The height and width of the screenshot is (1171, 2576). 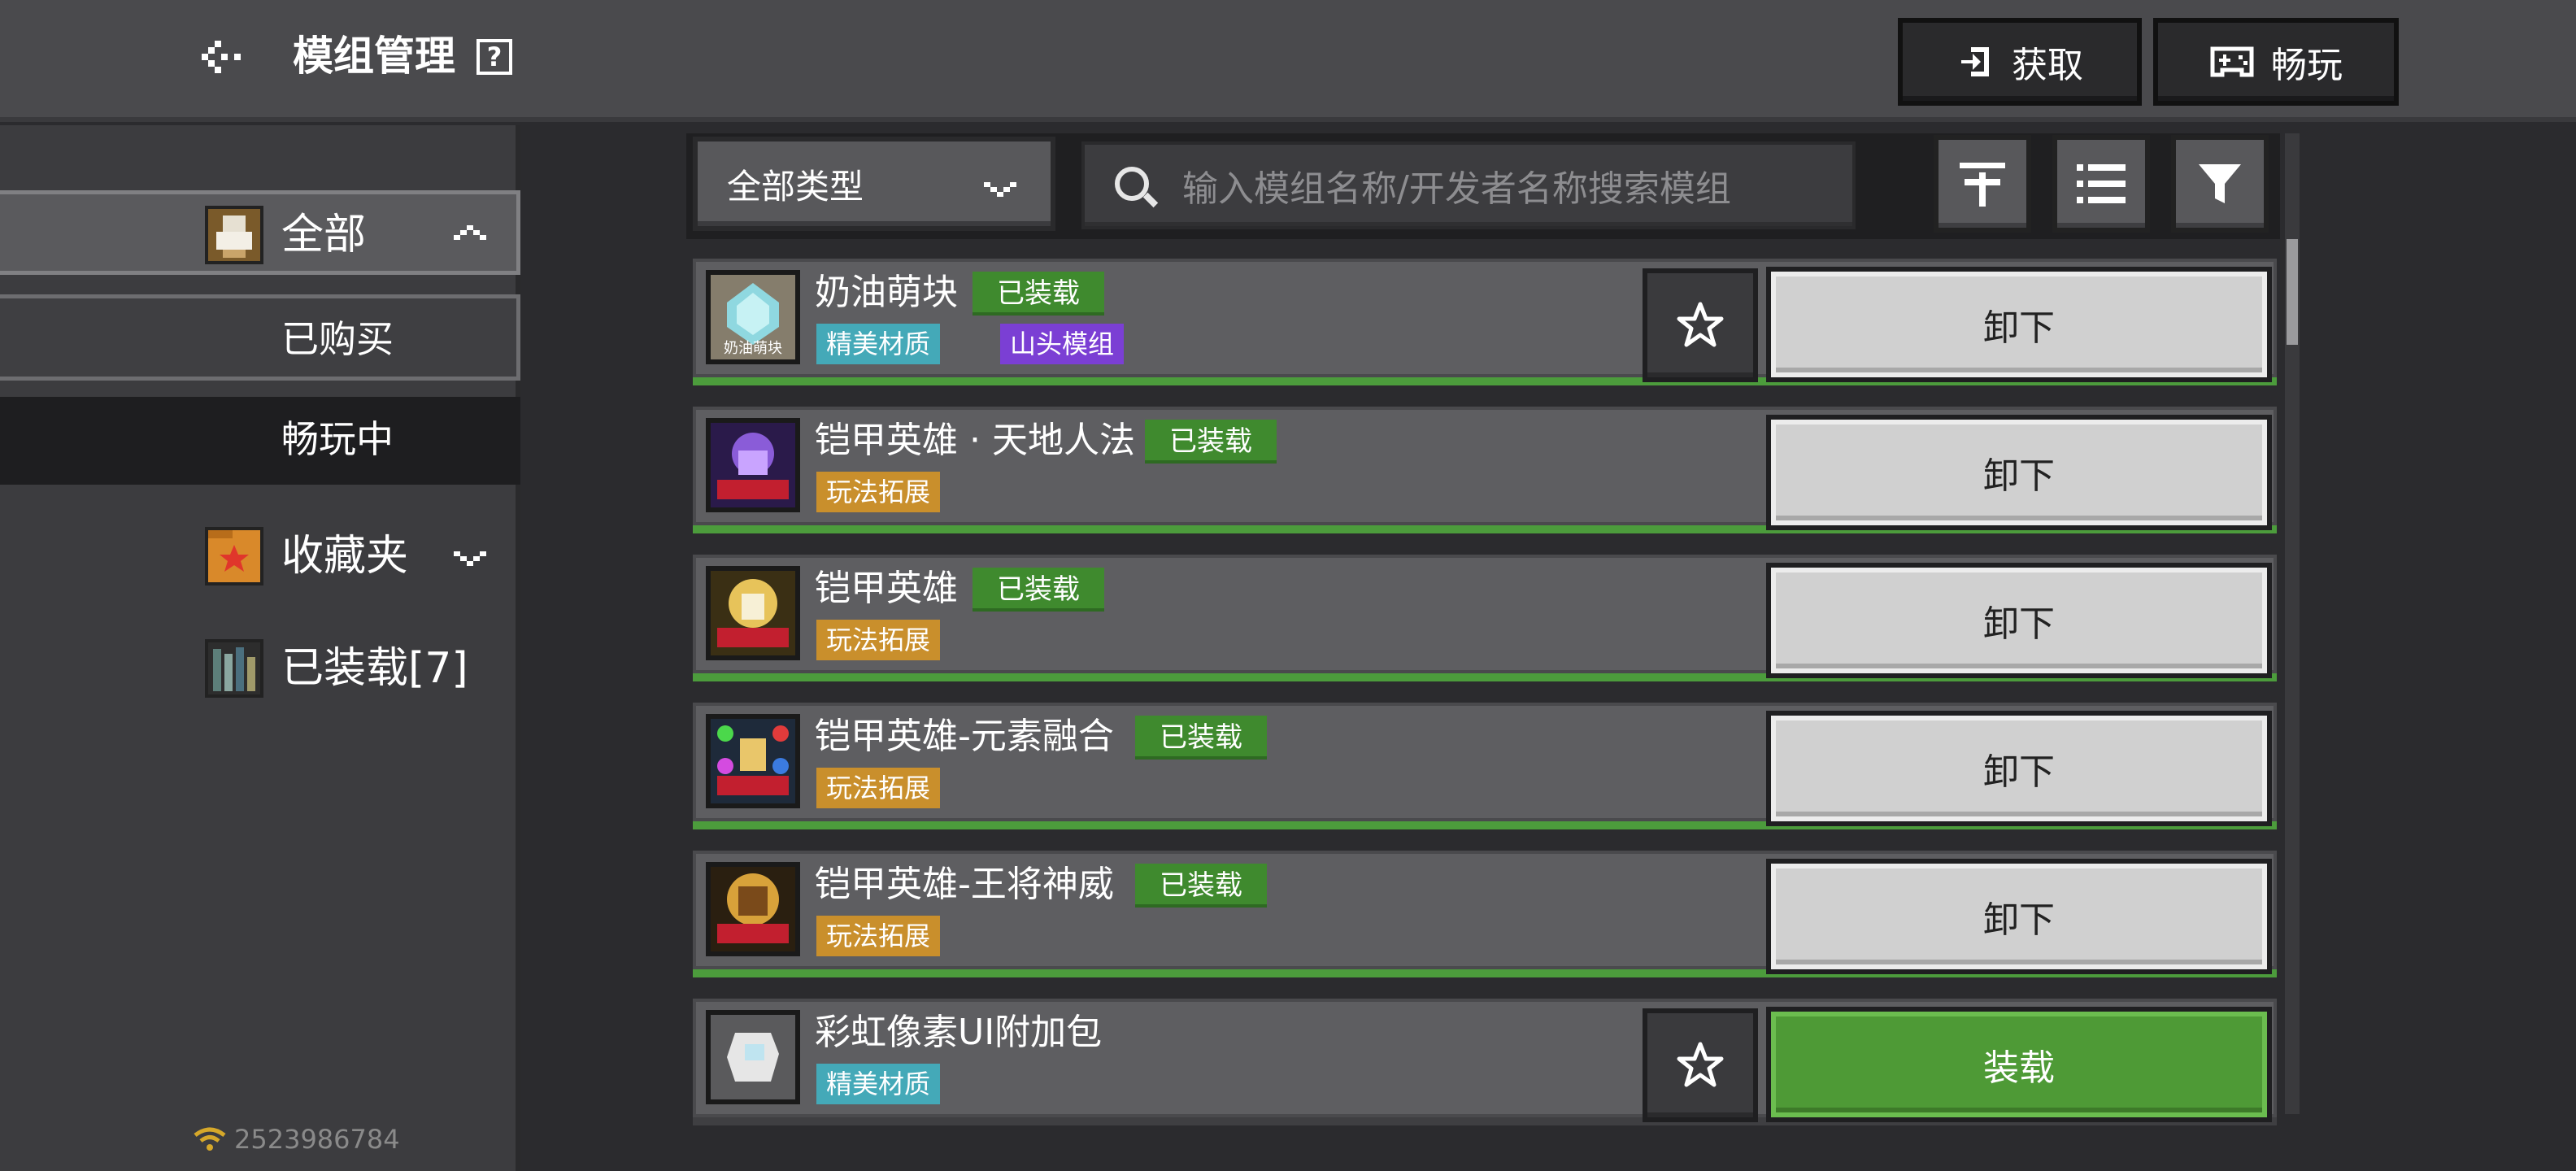 What do you see at coordinates (210, 1139) in the screenshot?
I see `wifi-icon` at bounding box center [210, 1139].